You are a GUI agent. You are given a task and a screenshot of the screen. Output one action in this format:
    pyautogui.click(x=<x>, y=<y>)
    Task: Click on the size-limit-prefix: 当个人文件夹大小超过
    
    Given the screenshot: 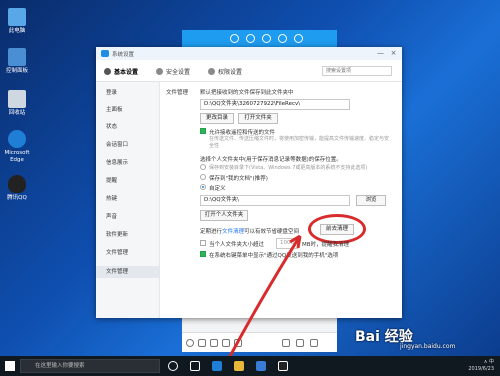 What is the action you would take?
    pyautogui.click(x=237, y=245)
    